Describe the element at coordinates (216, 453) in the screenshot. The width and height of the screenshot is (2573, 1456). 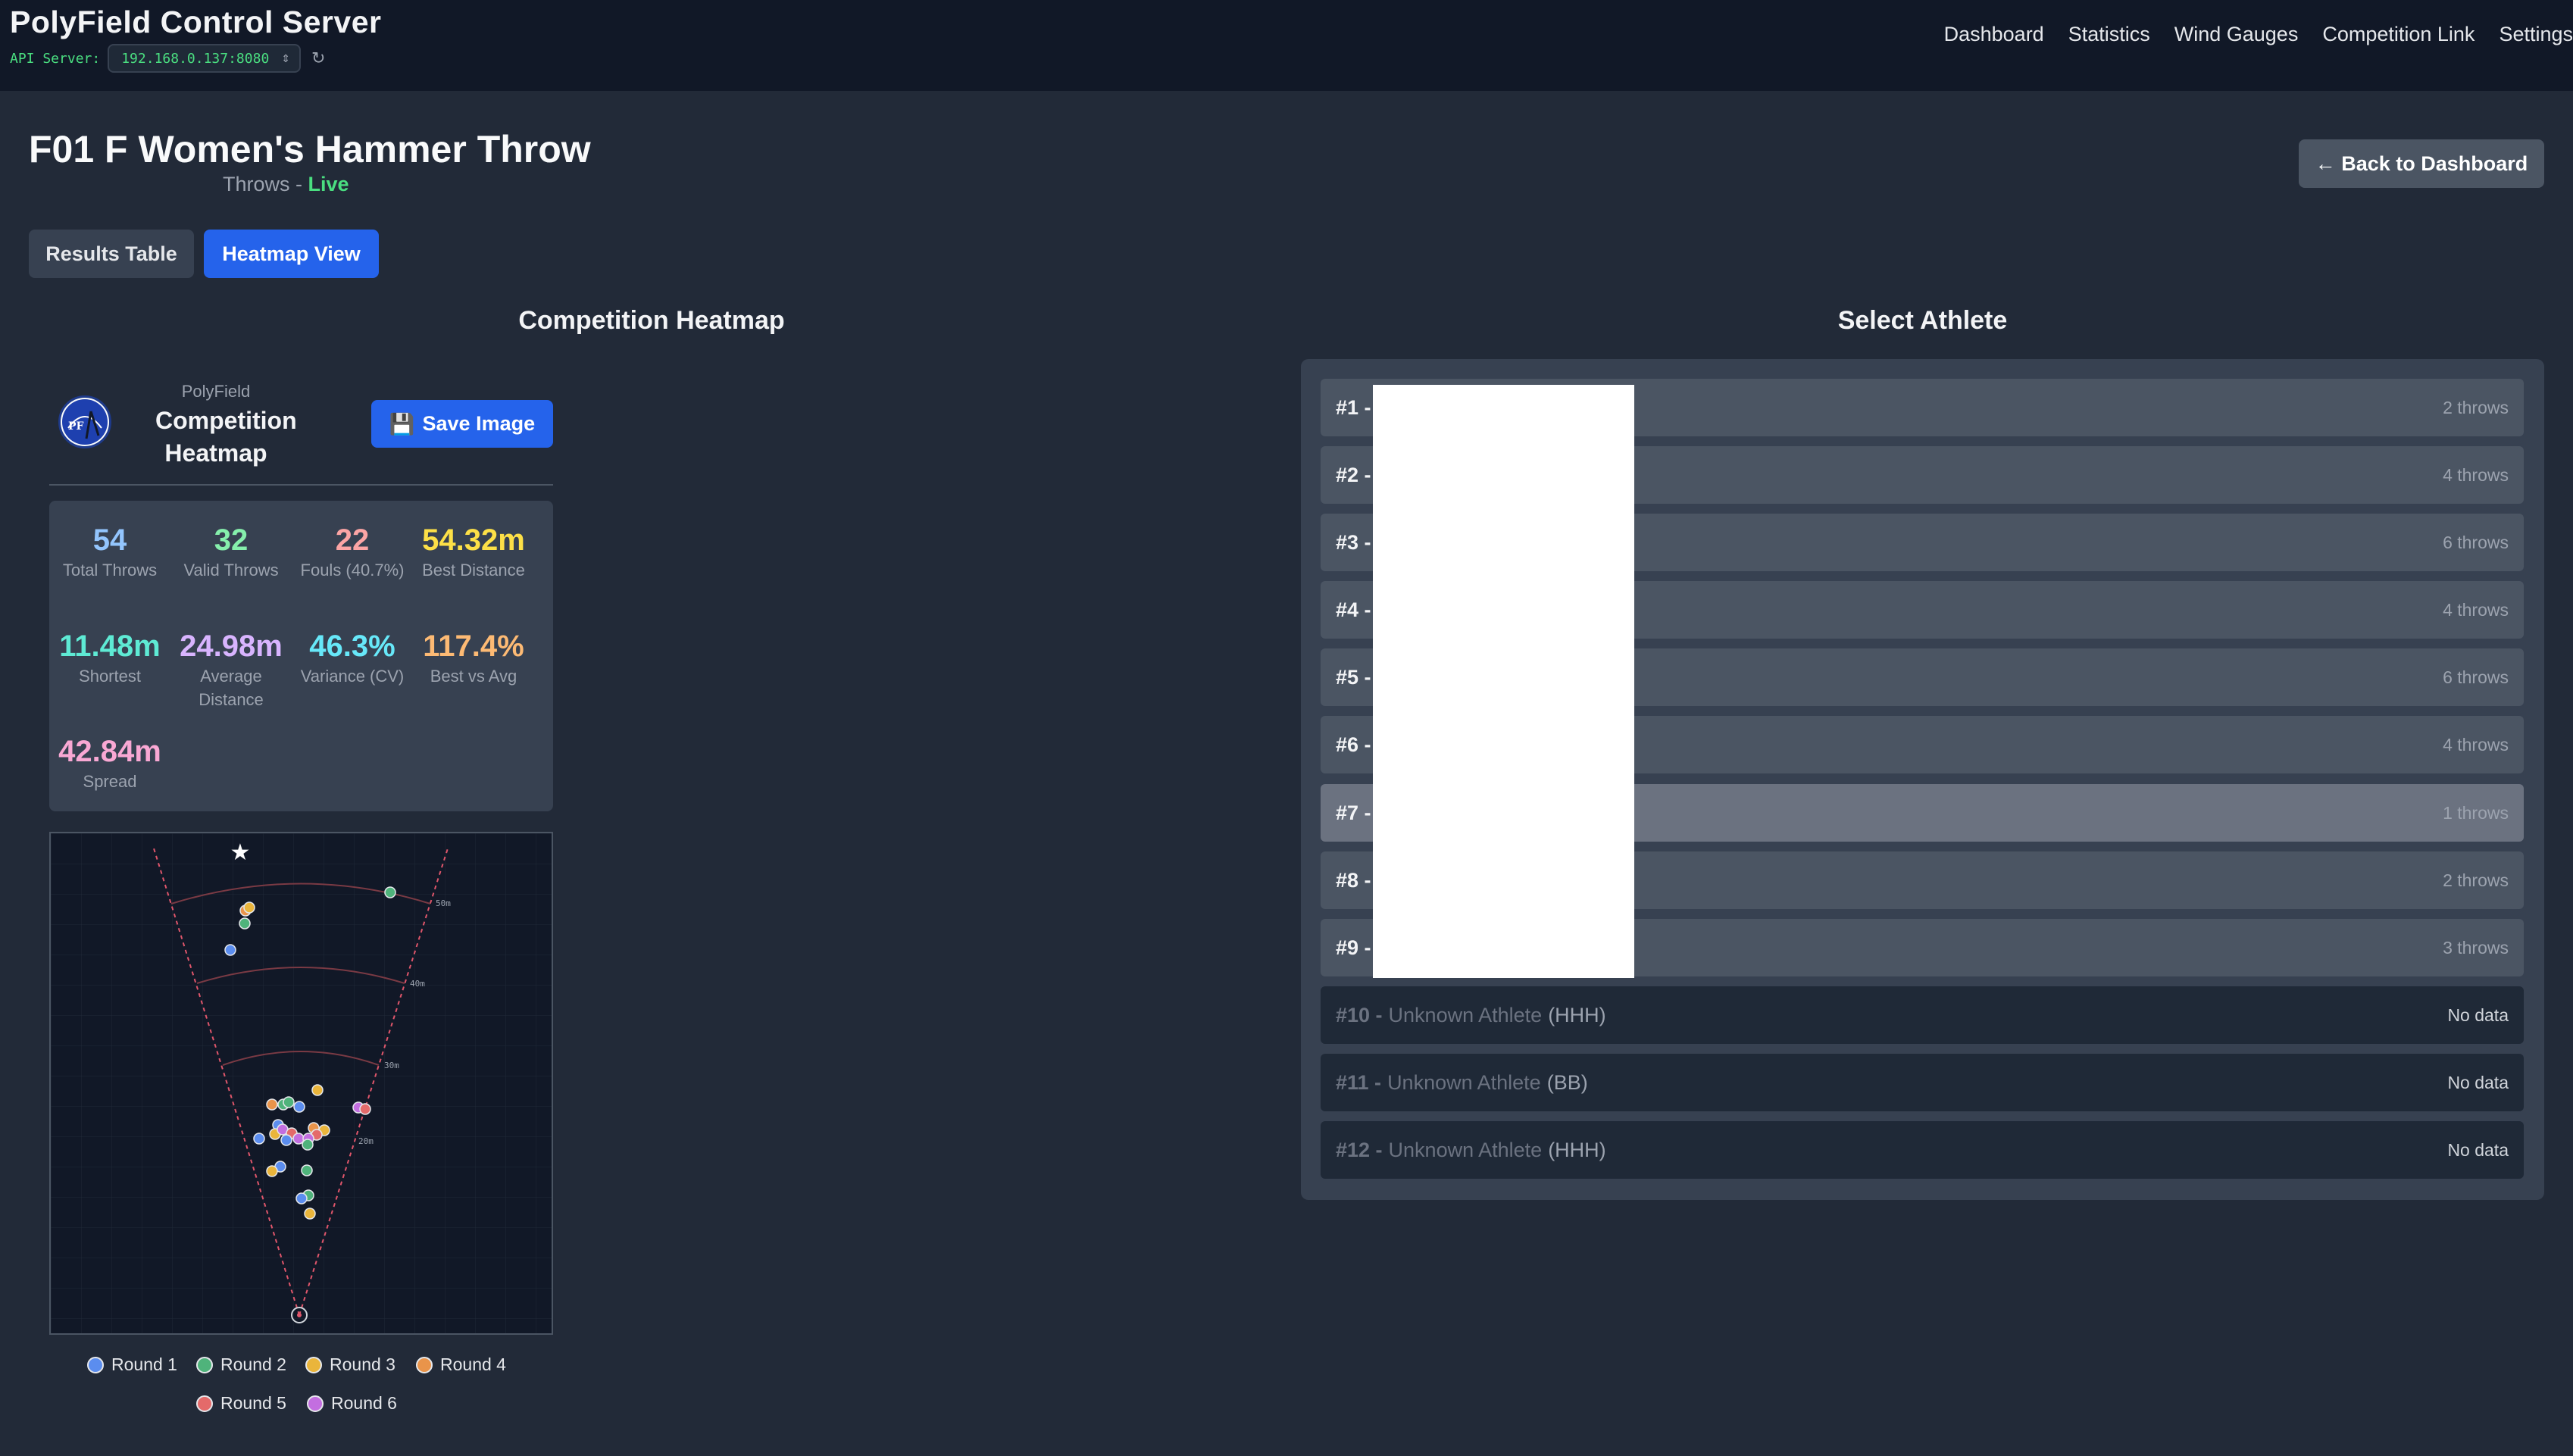
I see `brand-title-line2: Heatmap` at that location.